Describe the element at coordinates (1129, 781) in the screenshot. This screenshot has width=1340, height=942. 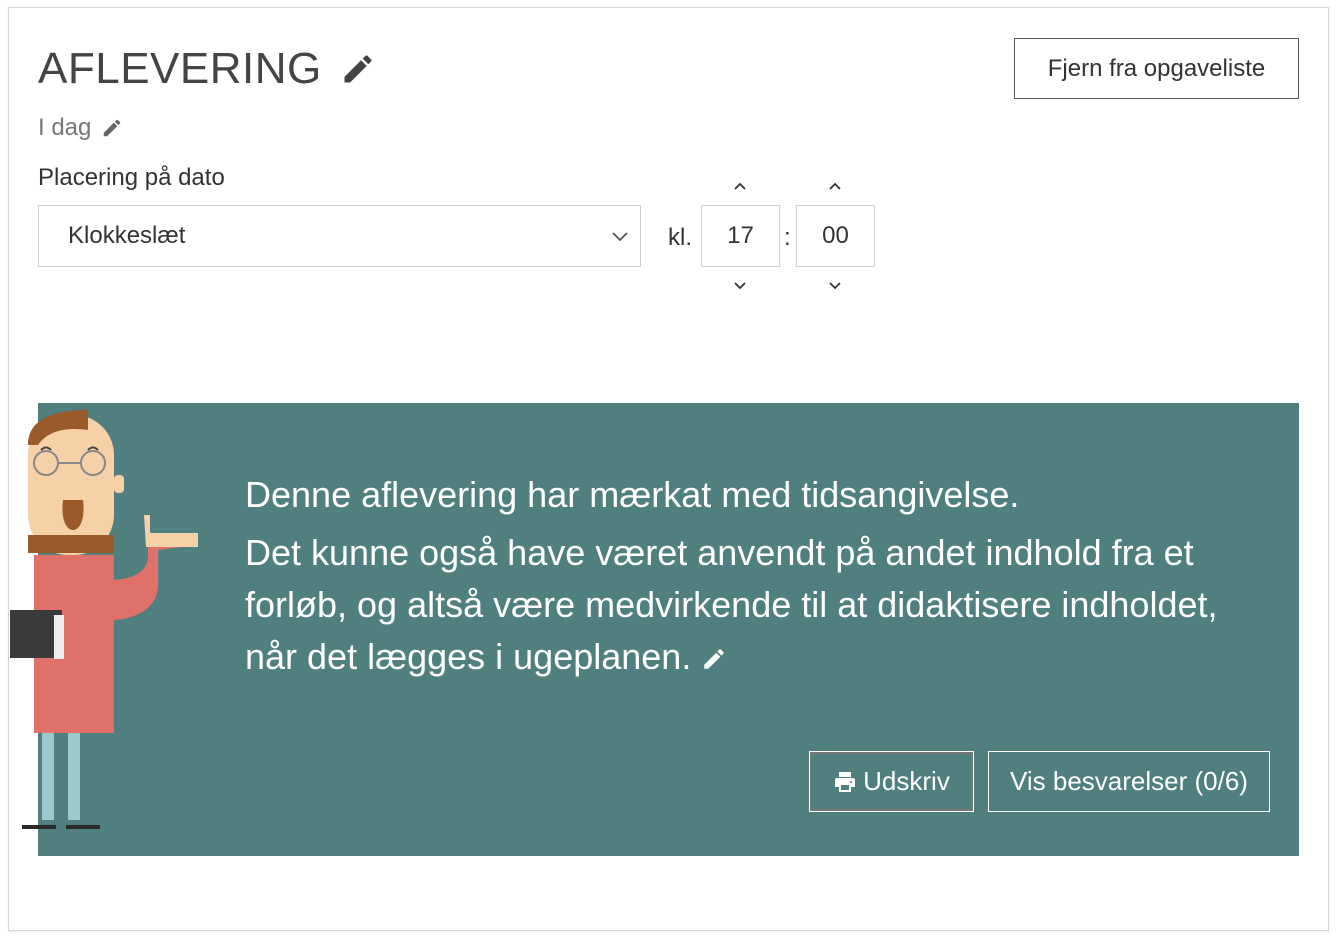
I see `show-answers-button: Vis besvarelser (0/6)` at that location.